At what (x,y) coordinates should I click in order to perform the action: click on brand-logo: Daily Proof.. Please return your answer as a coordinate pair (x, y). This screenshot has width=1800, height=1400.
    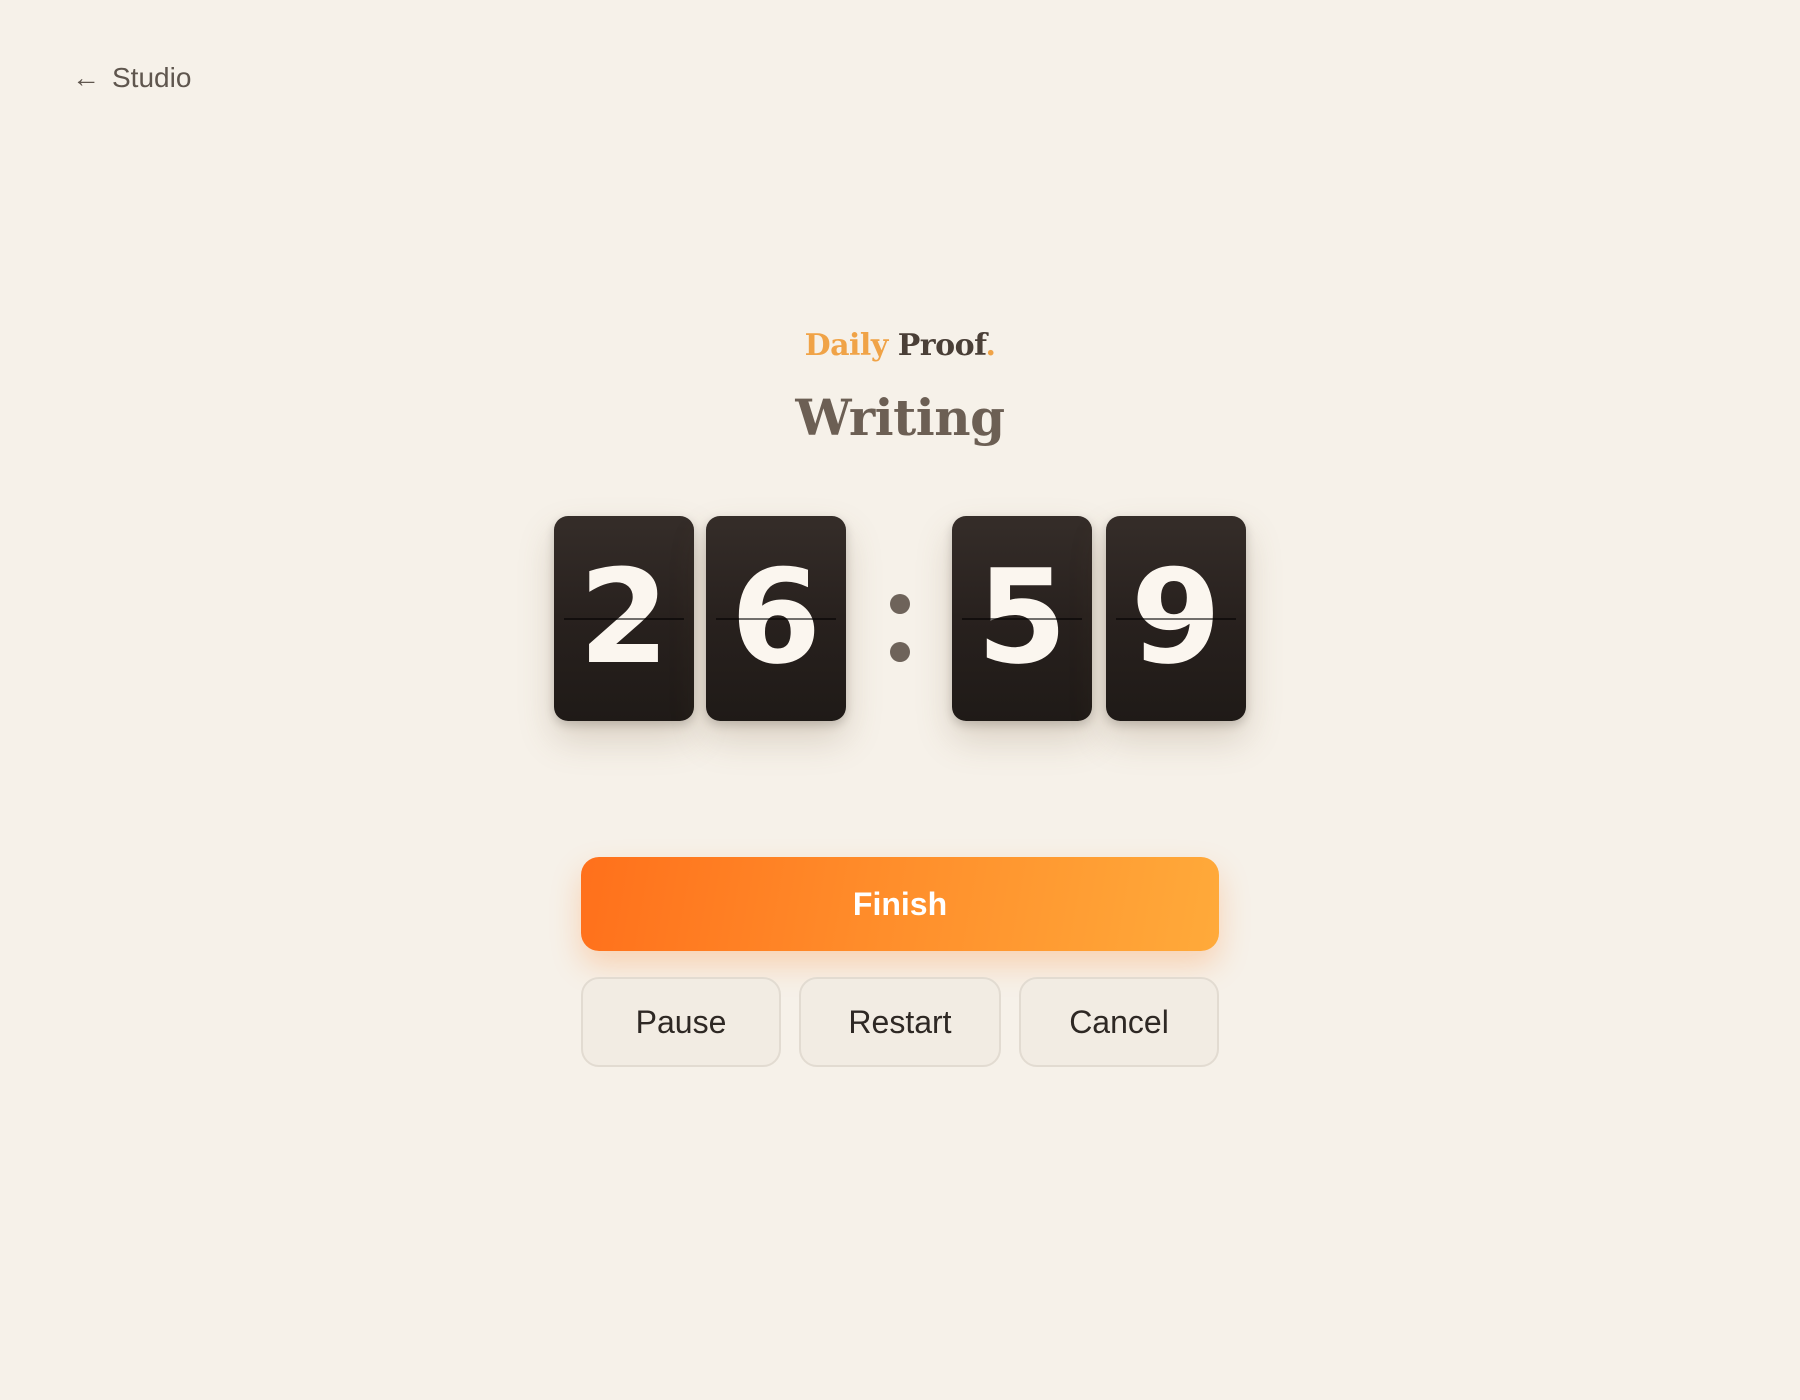
    Looking at the image, I should click on (900, 345).